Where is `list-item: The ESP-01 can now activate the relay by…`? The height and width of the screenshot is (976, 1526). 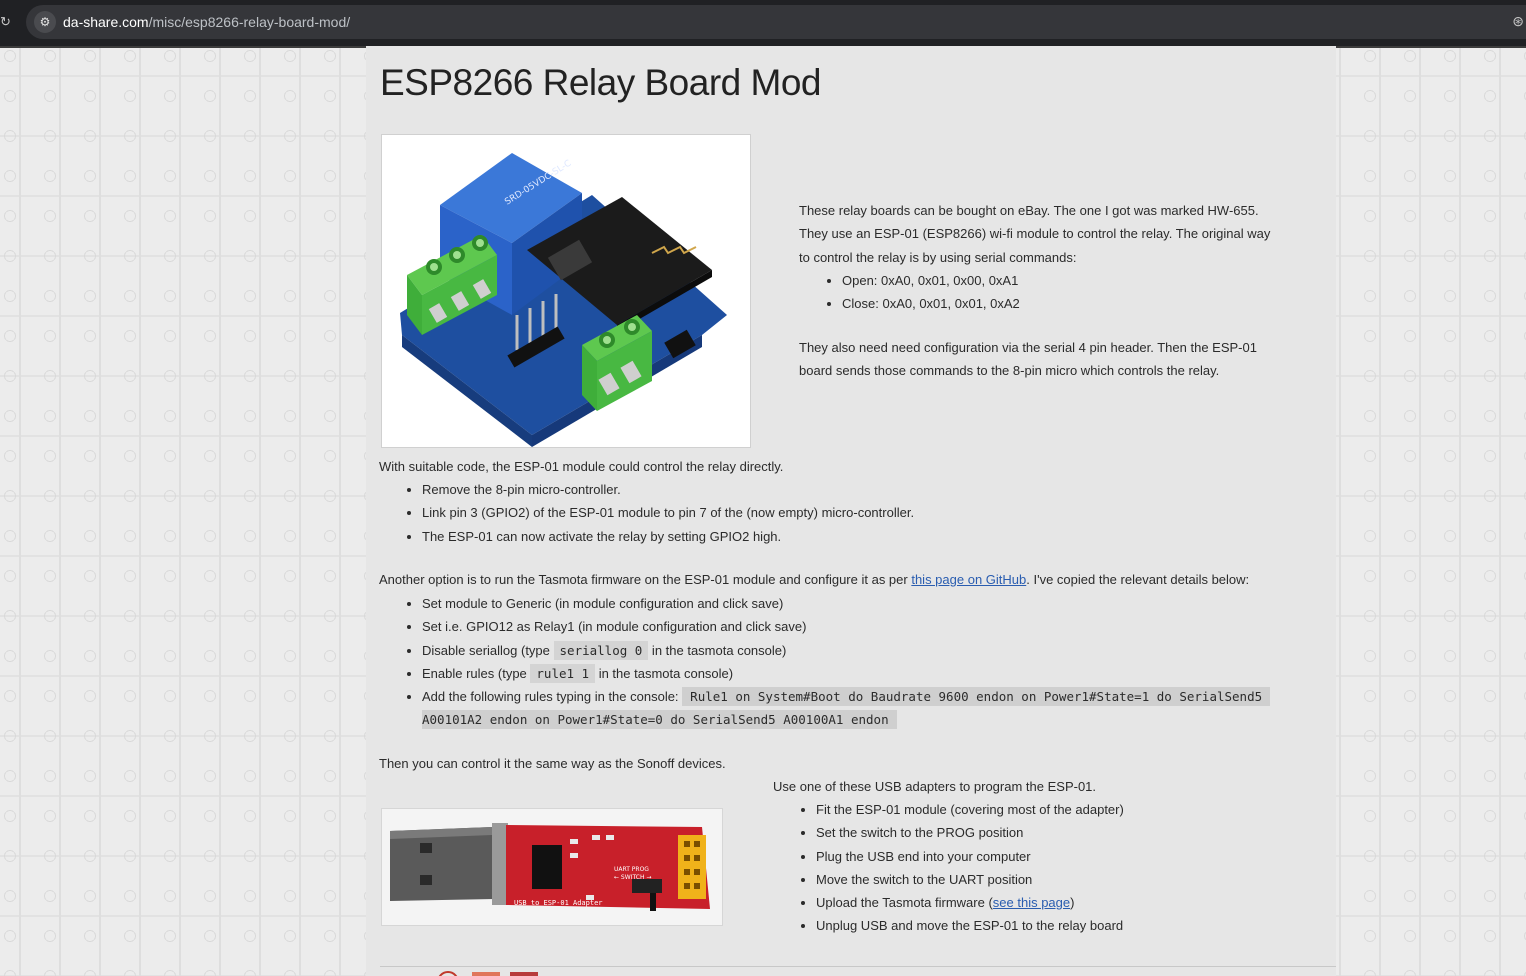
list-item: The ESP-01 can now activate the relay by… is located at coordinates (668, 536).